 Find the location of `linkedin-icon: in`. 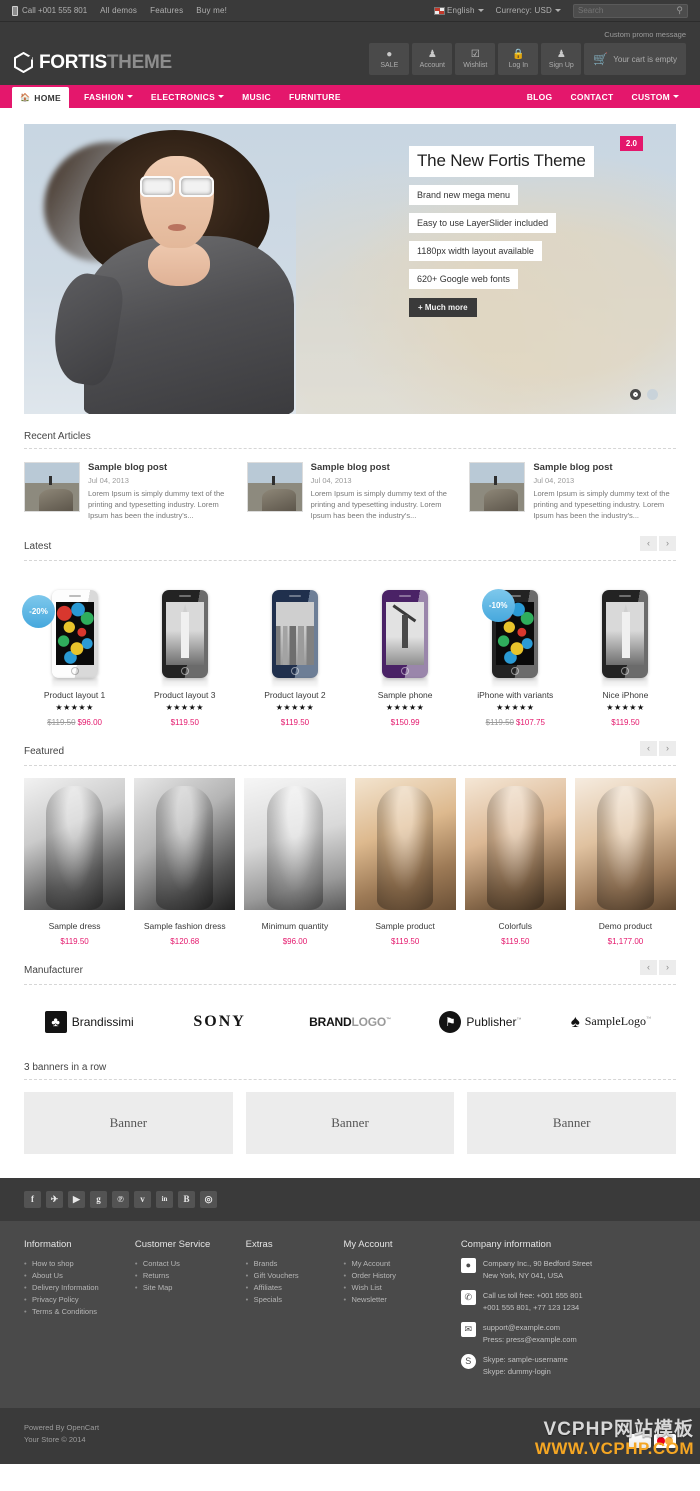

linkedin-icon: in is located at coordinates (164, 1199).